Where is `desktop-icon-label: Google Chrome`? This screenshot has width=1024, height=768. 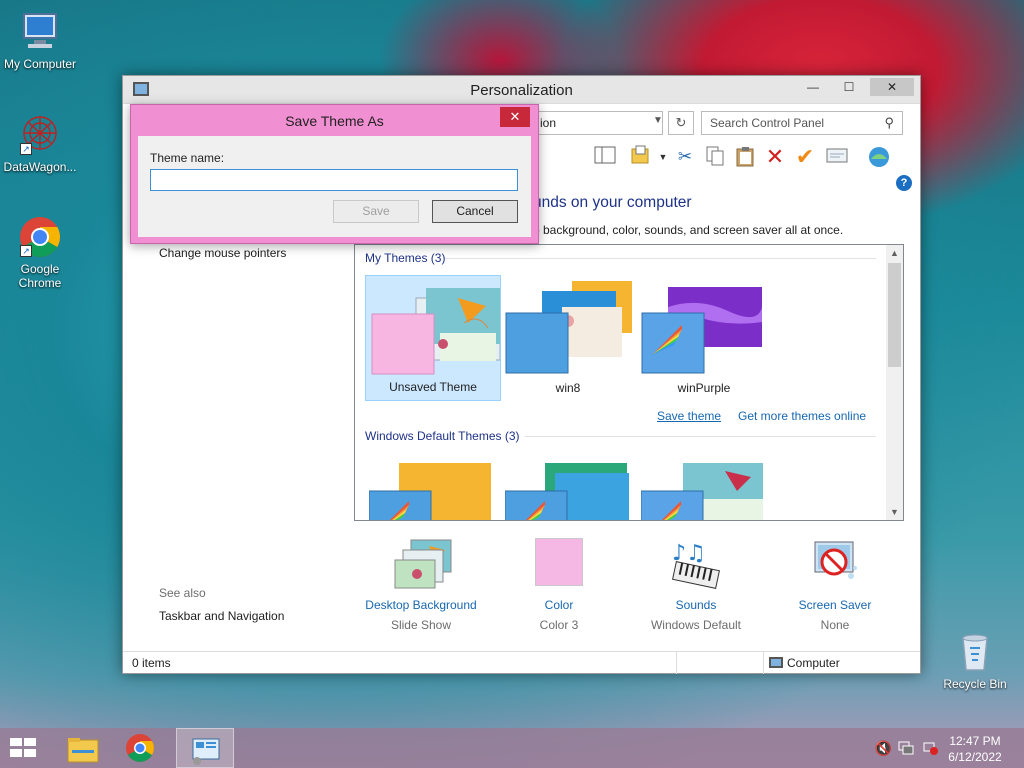 desktop-icon-label: Google Chrome is located at coordinates (40, 276).